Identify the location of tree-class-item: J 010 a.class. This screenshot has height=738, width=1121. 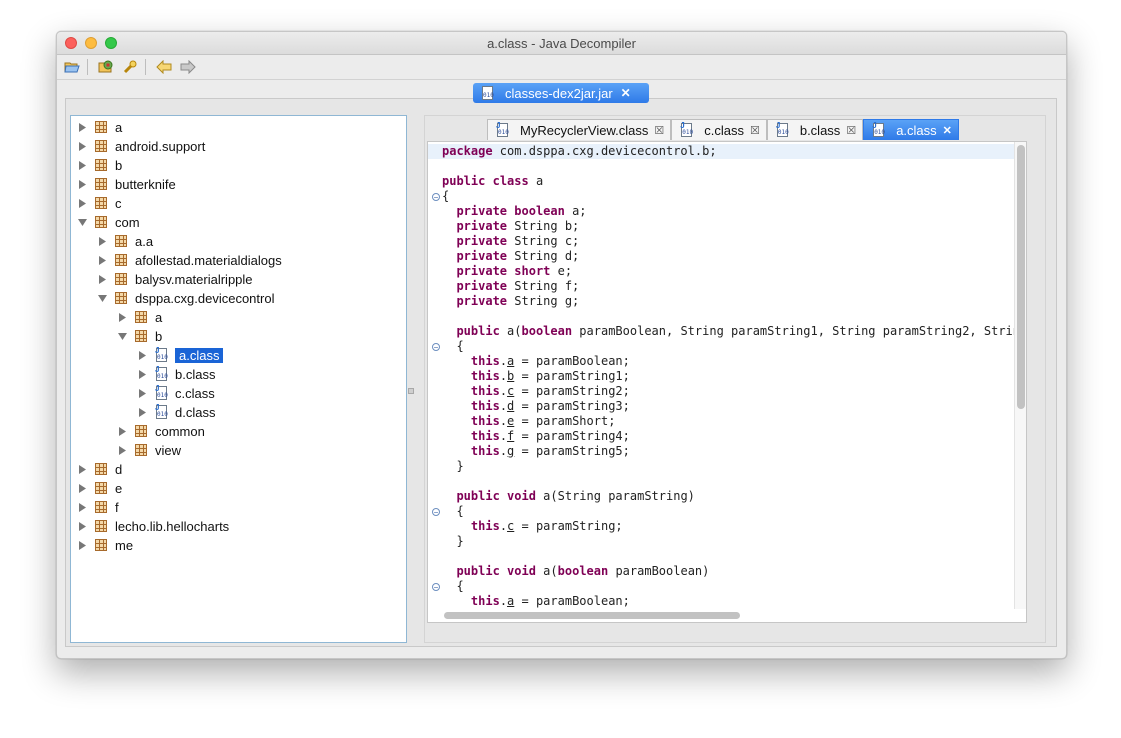
(180, 355).